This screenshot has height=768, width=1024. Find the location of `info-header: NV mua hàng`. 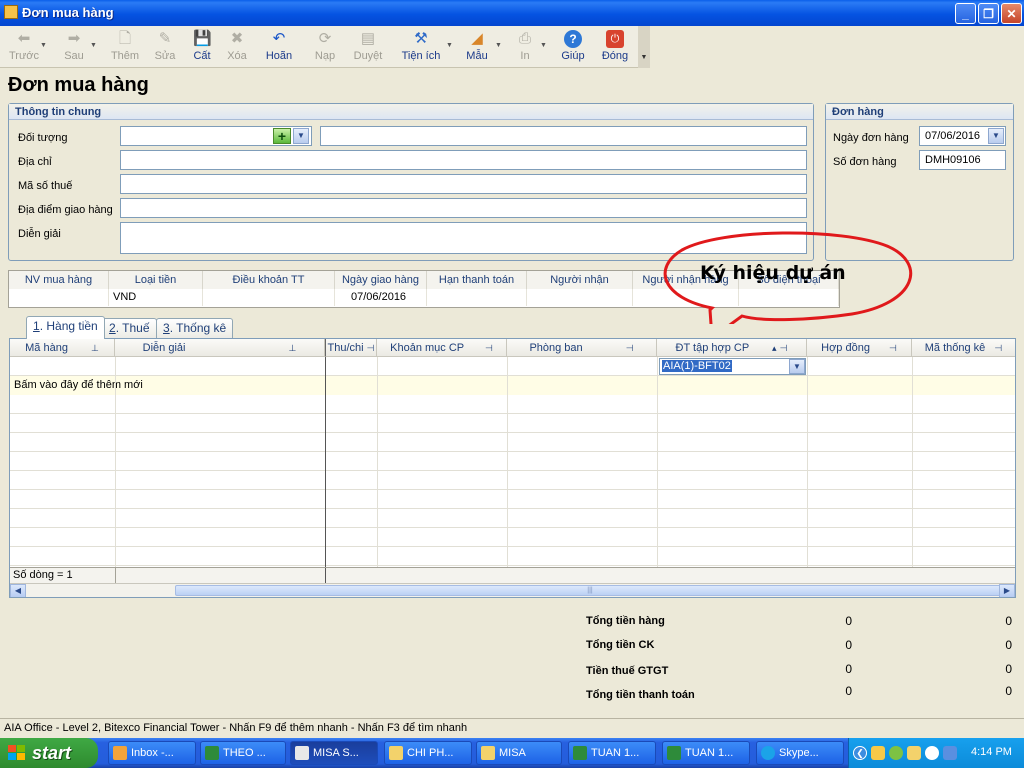

info-header: NV mua hàng is located at coordinates (59, 280).